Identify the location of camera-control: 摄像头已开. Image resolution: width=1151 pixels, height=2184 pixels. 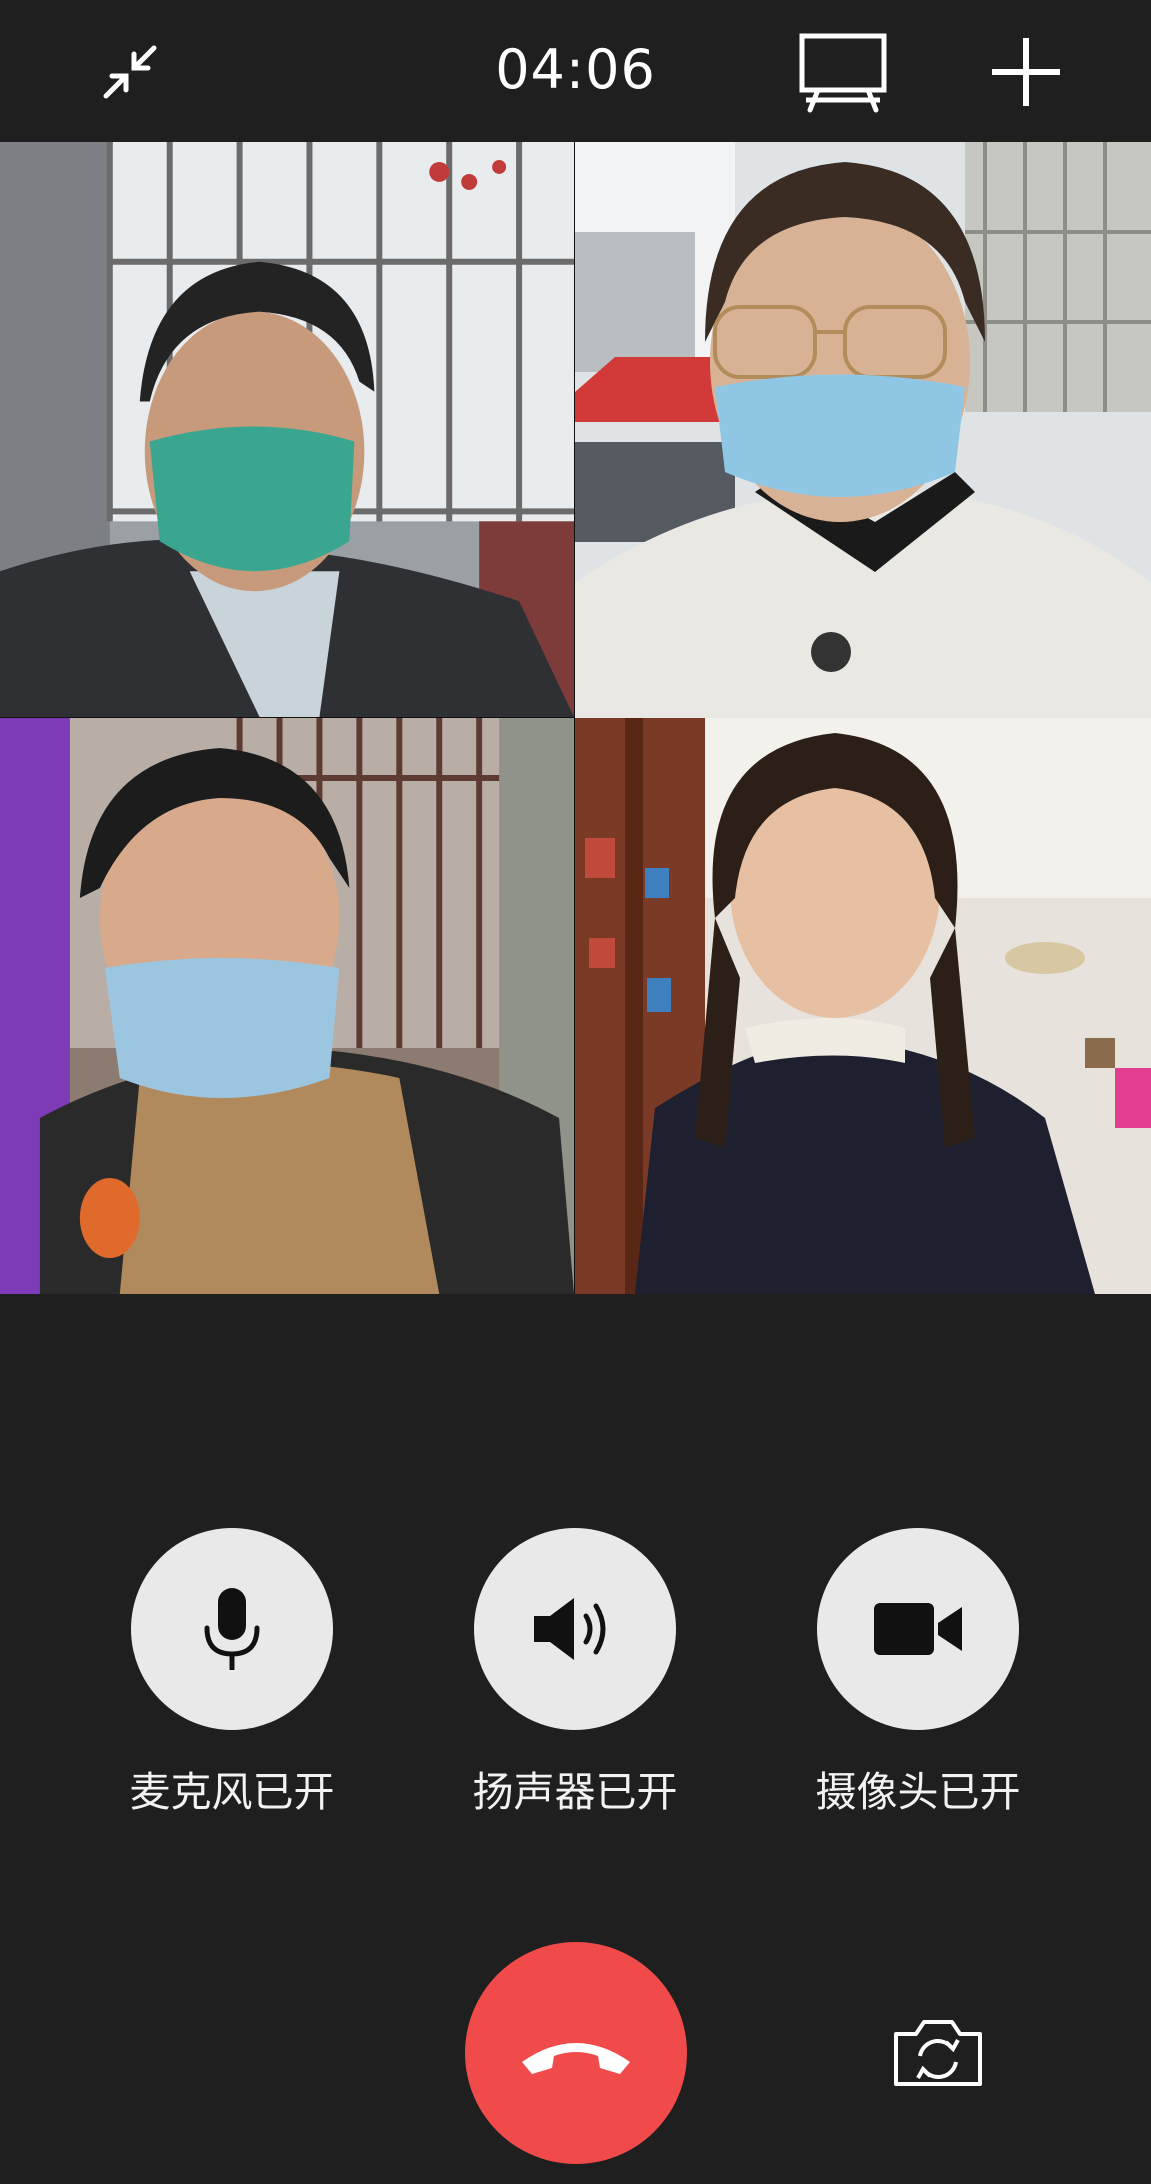
(918, 1673).